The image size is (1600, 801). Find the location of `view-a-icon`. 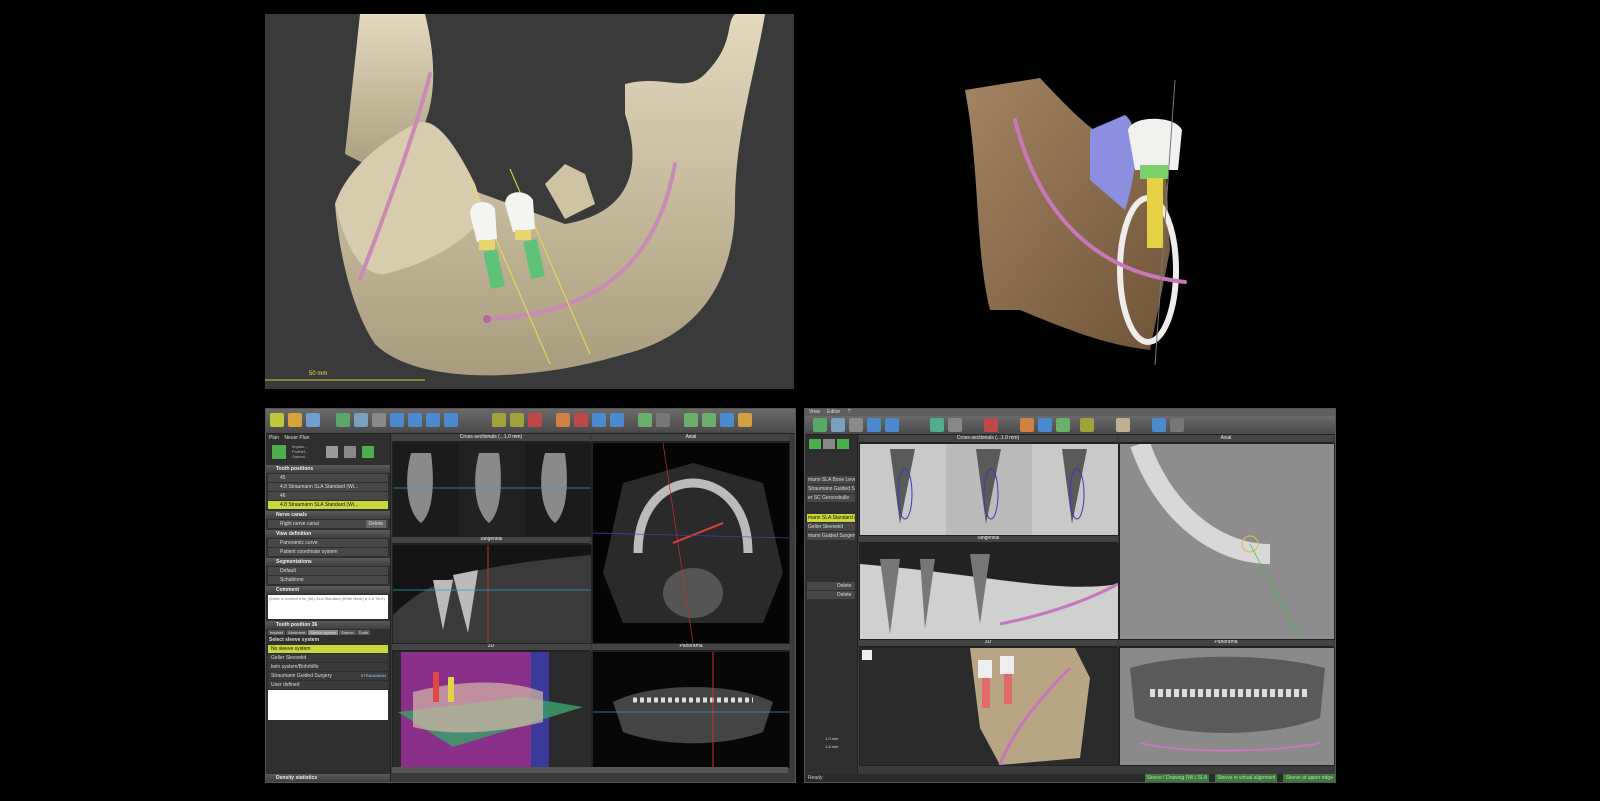

view-a-icon is located at coordinates (867, 655).